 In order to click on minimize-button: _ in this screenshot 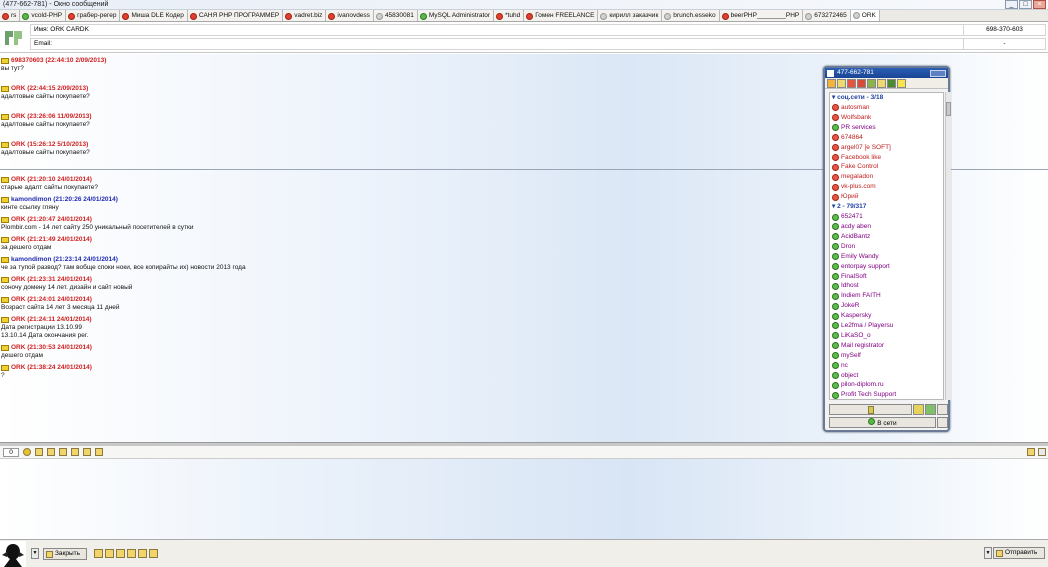, I will do `click(1011, 4)`.